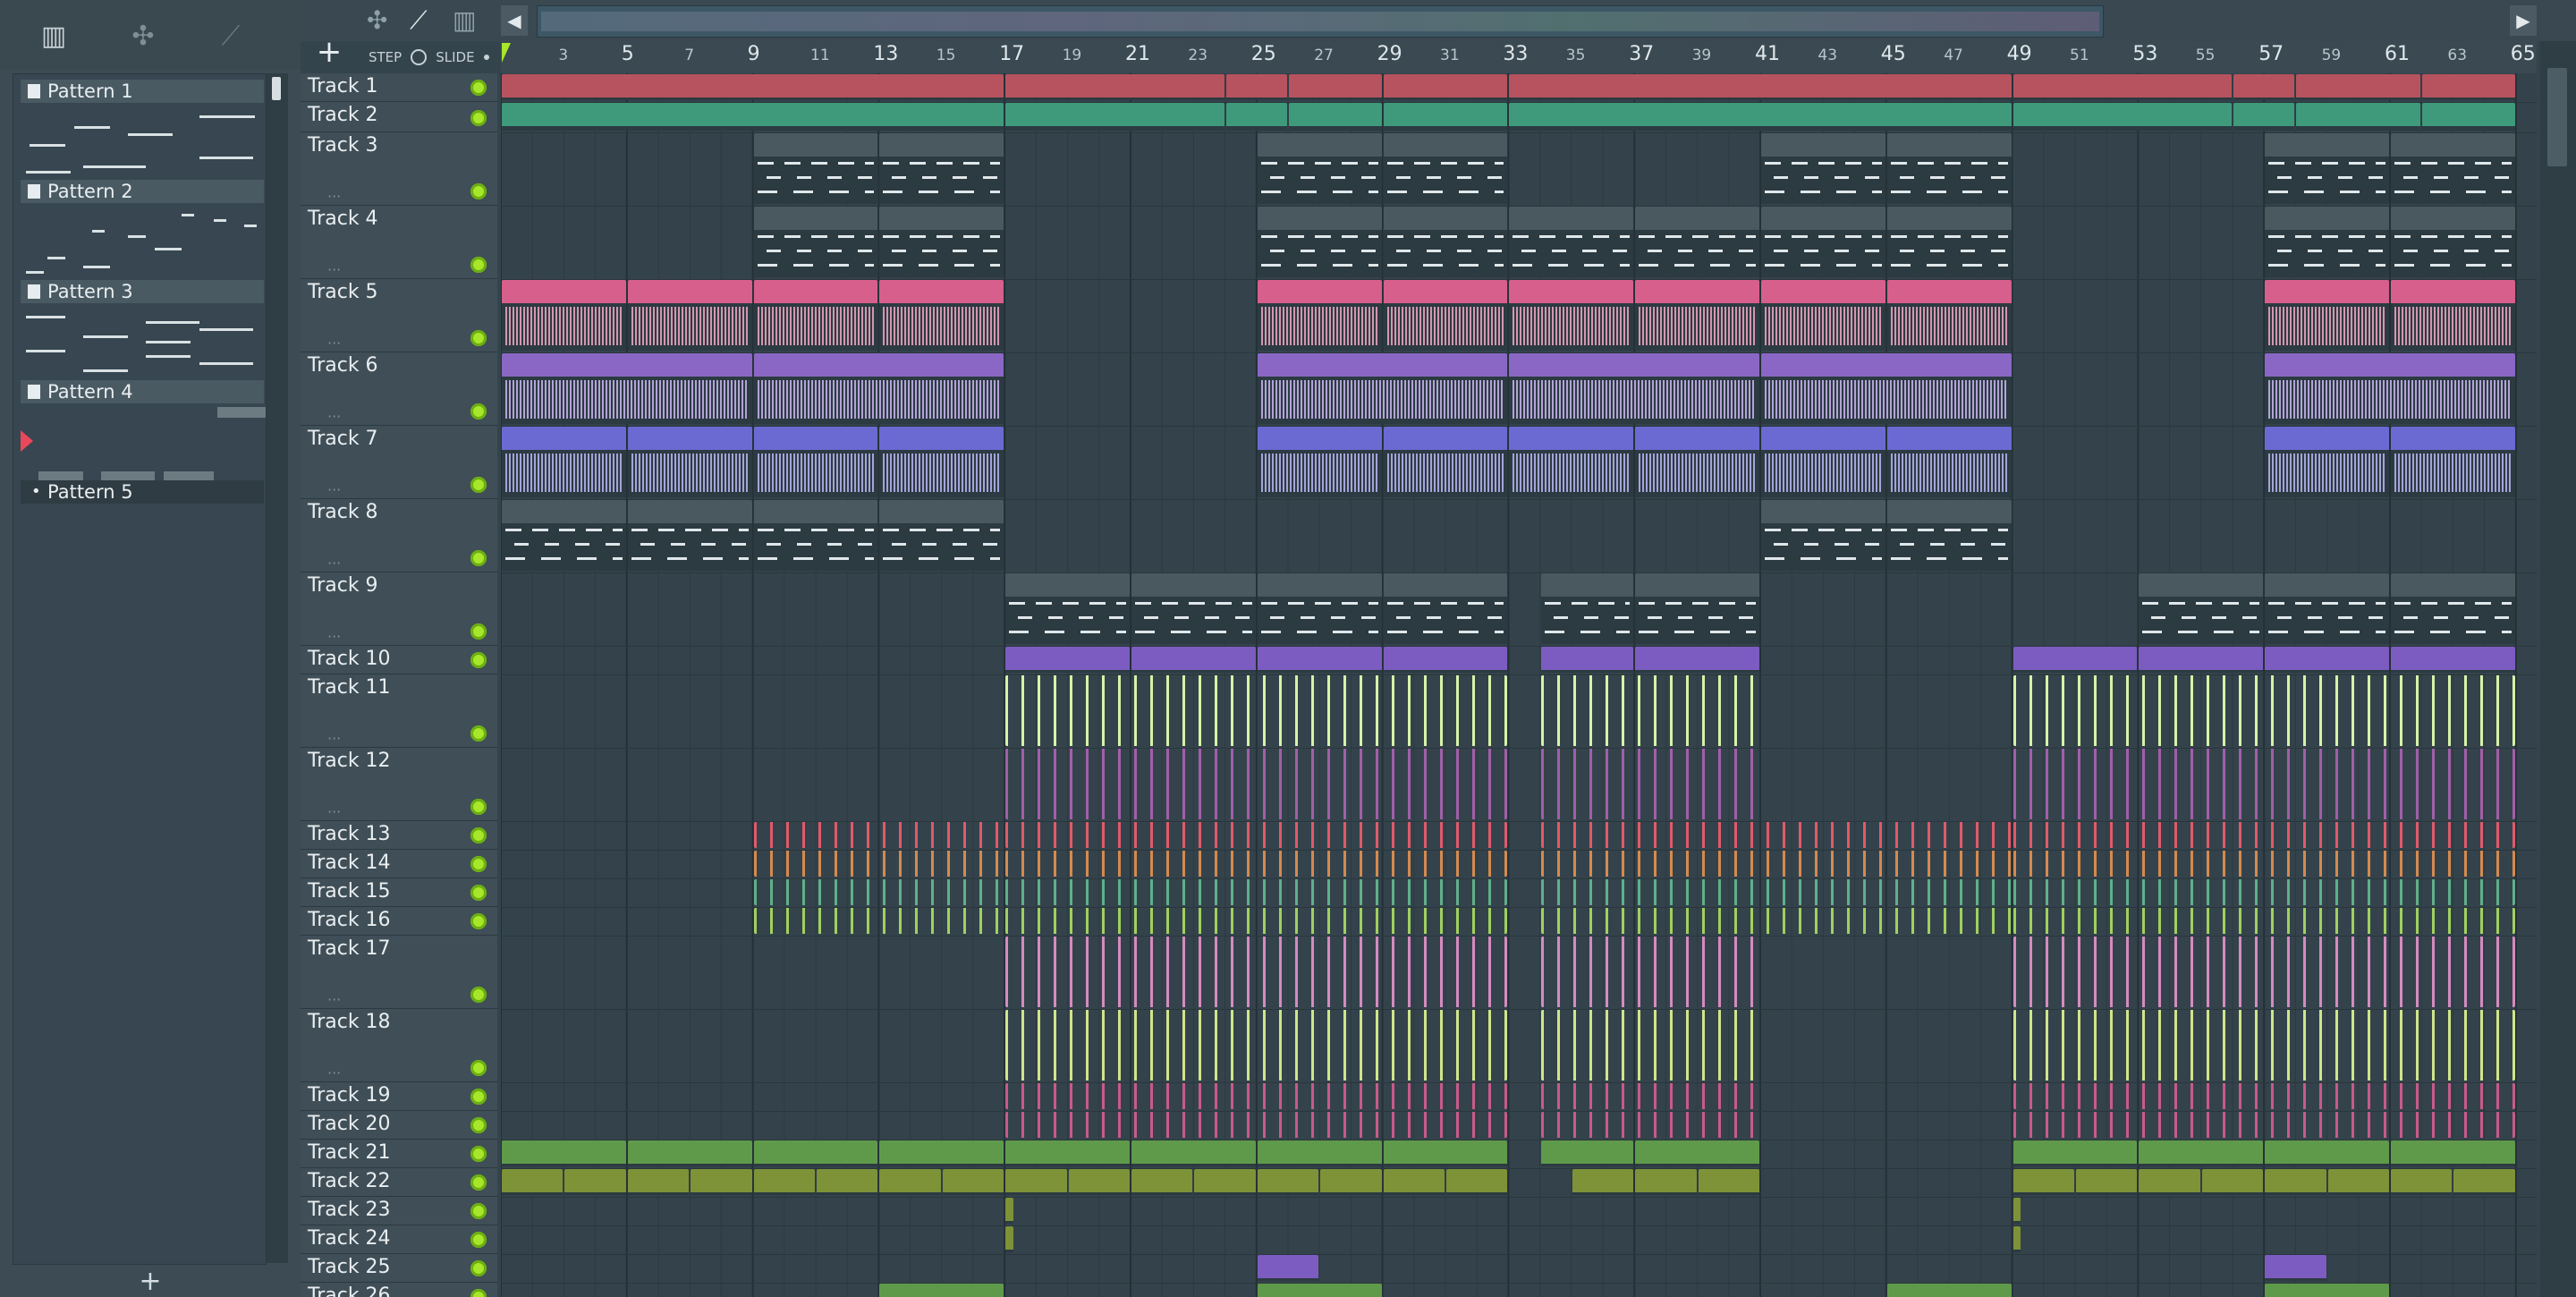 Image resolution: width=2576 pixels, height=1297 pixels. I want to click on playlist-clip: ⟼ SLCTD Atmosp..Cmin 124BPM, so click(1634, 388).